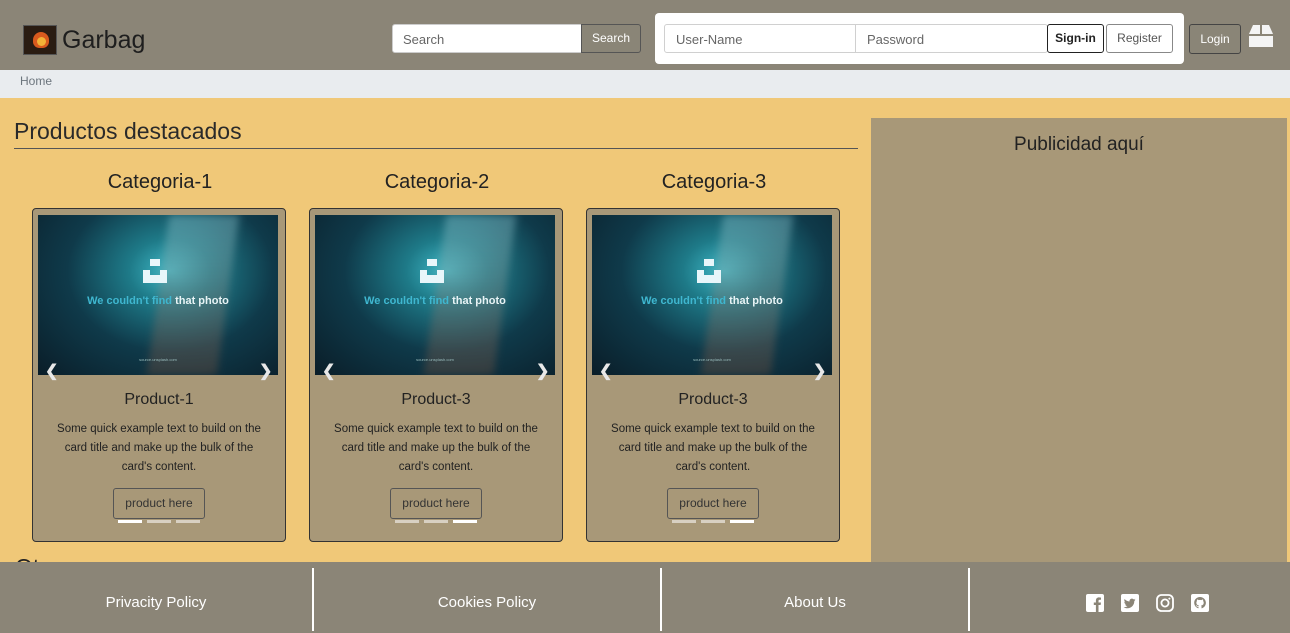  I want to click on brand-logo-icon, so click(40, 40).